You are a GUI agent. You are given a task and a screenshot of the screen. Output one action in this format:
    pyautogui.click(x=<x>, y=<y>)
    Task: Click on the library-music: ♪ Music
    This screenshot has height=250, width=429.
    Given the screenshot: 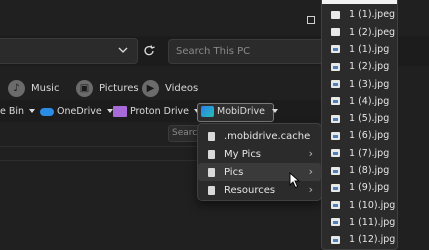 What is the action you would take?
    pyautogui.click(x=33, y=88)
    